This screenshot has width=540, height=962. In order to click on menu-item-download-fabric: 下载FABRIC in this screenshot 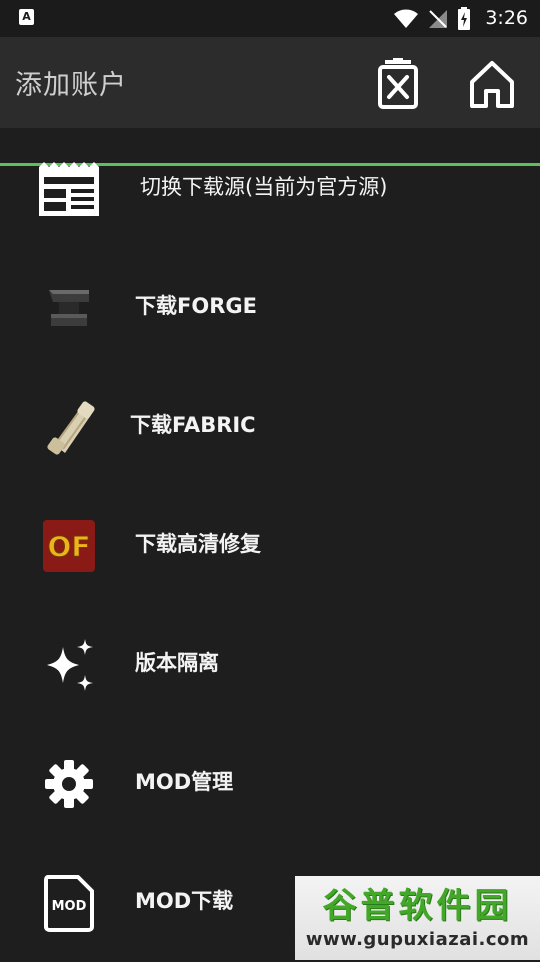, I will do `click(270, 426)`.